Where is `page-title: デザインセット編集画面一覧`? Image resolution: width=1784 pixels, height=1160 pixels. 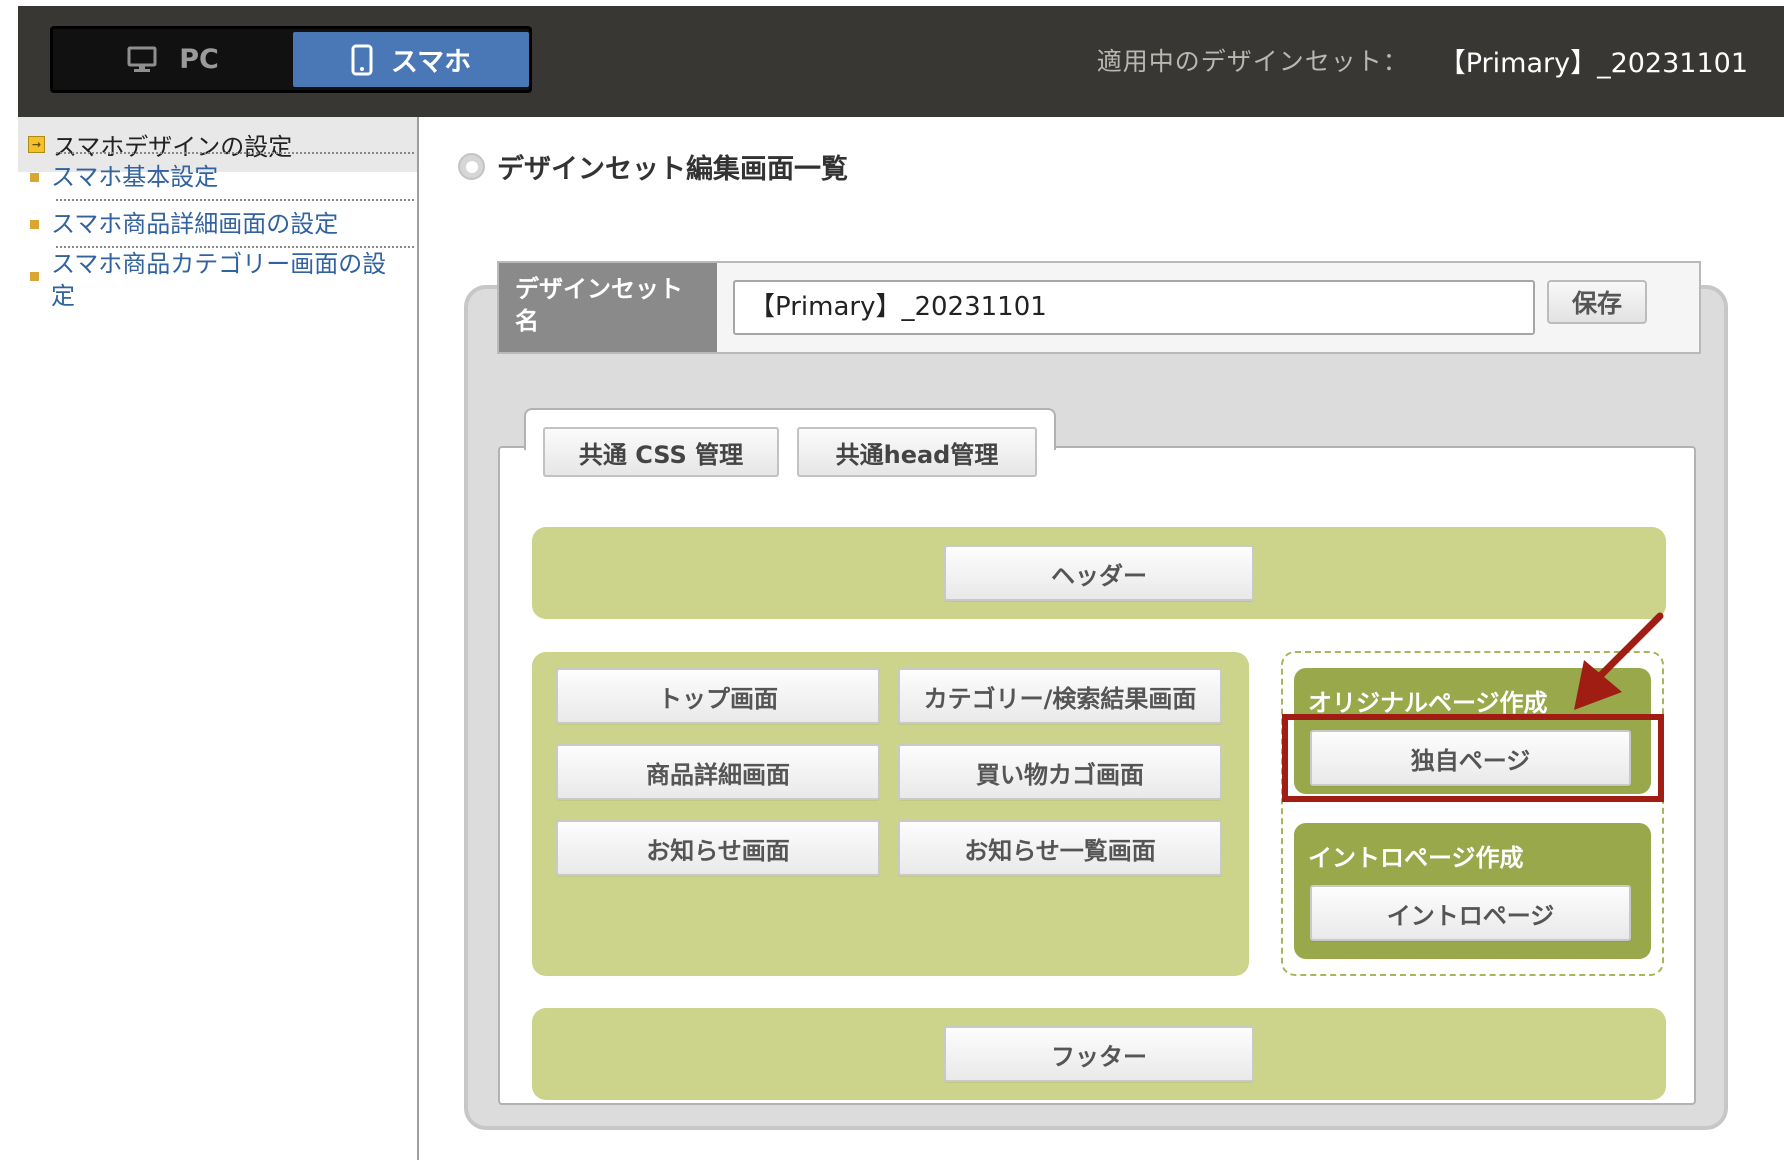 page-title: デザインセット編集画面一覧 is located at coordinates (653, 166).